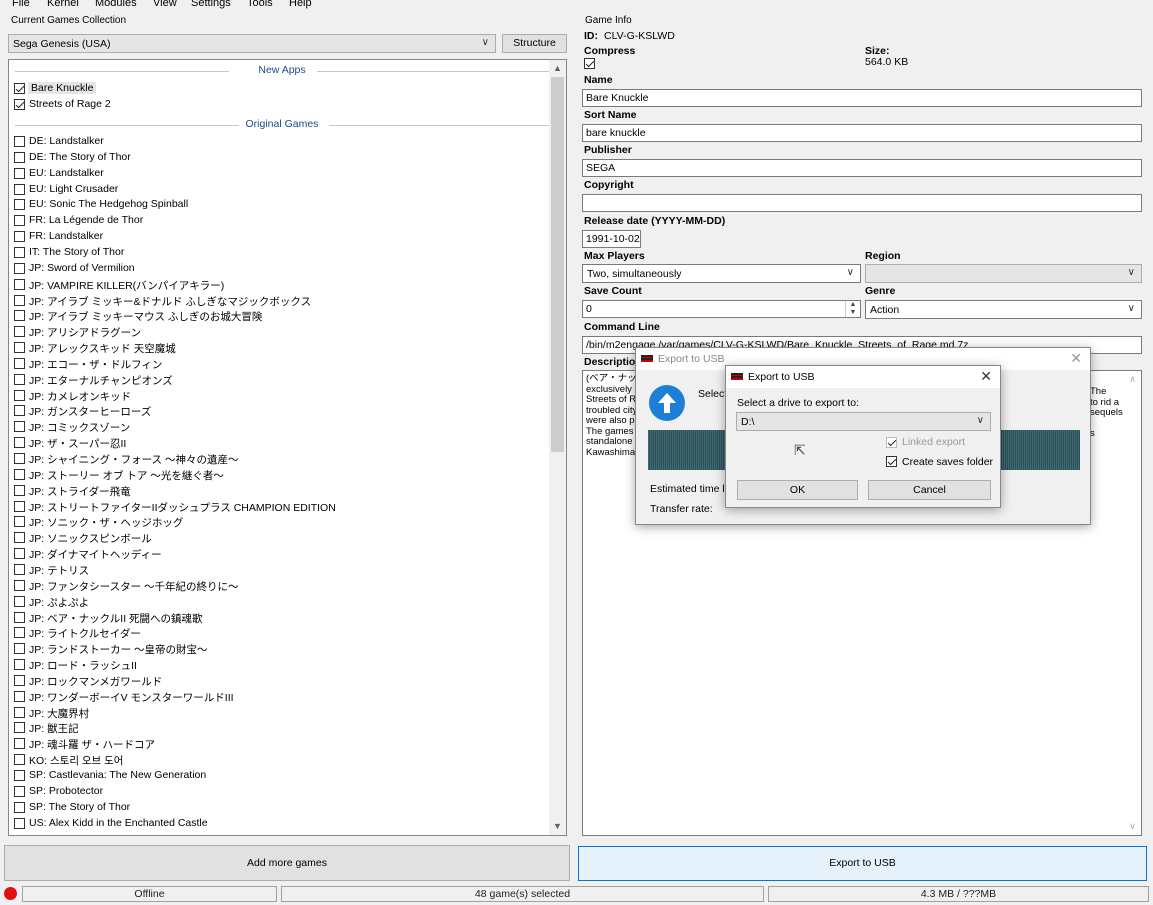 The image size is (1153, 905). I want to click on game-label: JP: アリシアドラグーン, so click(85, 333).